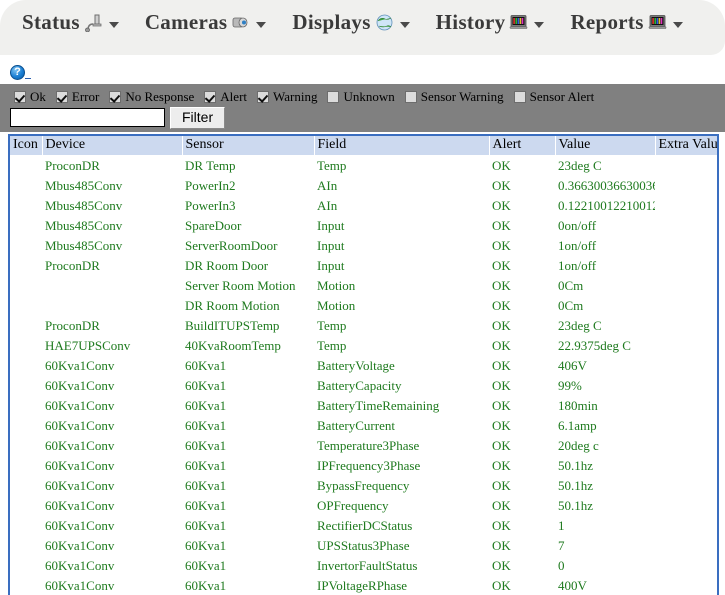  Describe the element at coordinates (363, 326) in the screenshot. I see `table-row: ProconDR BuildITUPSTemp Temp OK 23deg C` at that location.